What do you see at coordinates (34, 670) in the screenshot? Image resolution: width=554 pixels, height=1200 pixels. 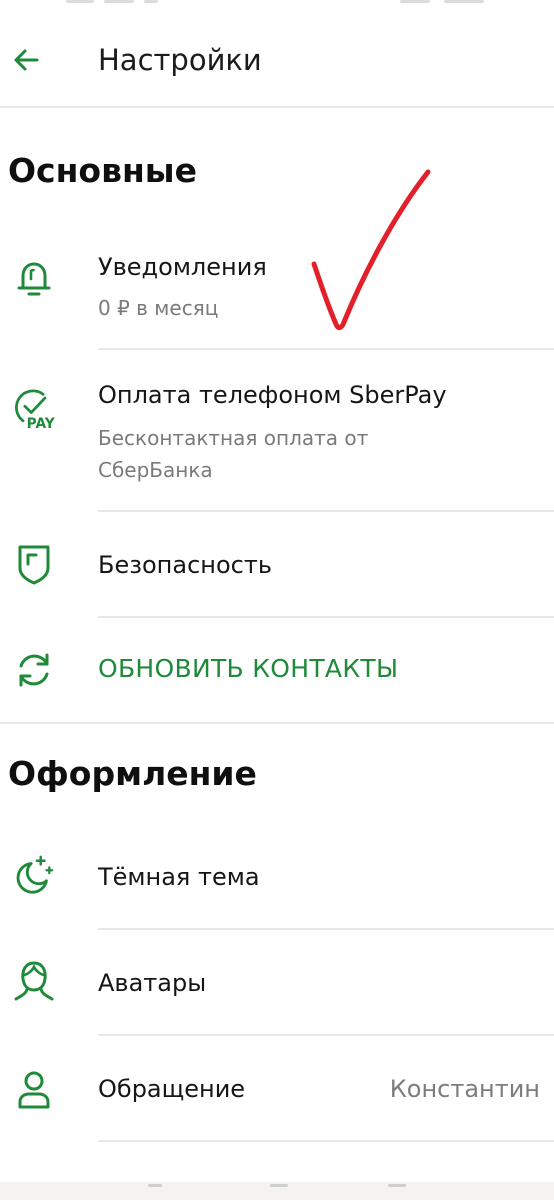 I see `refresh-icon` at bounding box center [34, 670].